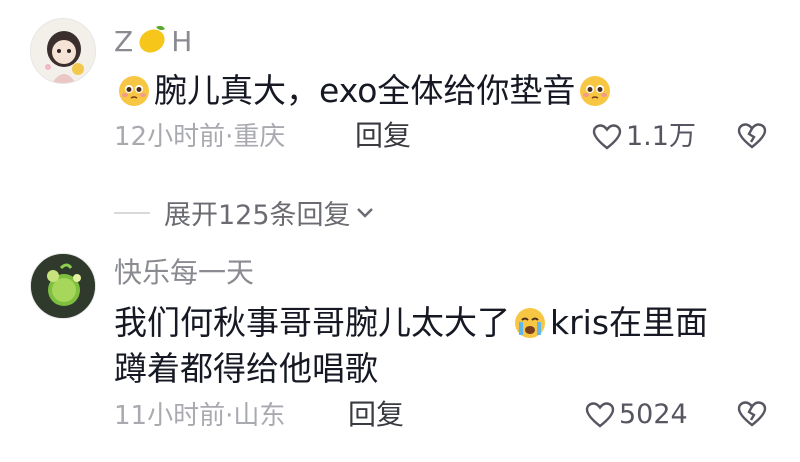 This screenshot has width=800, height=462. I want to click on comment-text-line2: 蹲着都得给他唱歌, so click(246, 368).